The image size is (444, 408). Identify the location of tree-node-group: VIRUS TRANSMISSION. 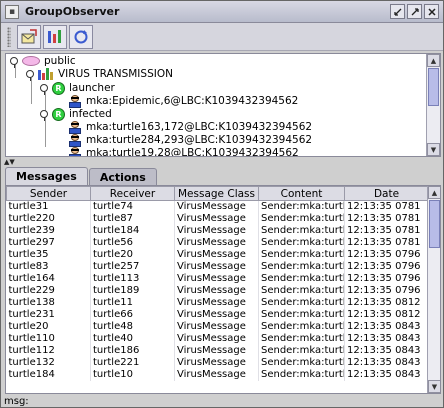
(99, 74).